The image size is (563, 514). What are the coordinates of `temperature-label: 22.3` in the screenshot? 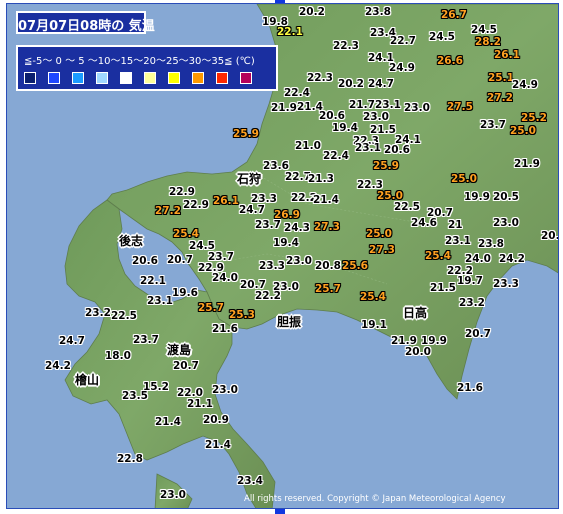 It's located at (320, 78).